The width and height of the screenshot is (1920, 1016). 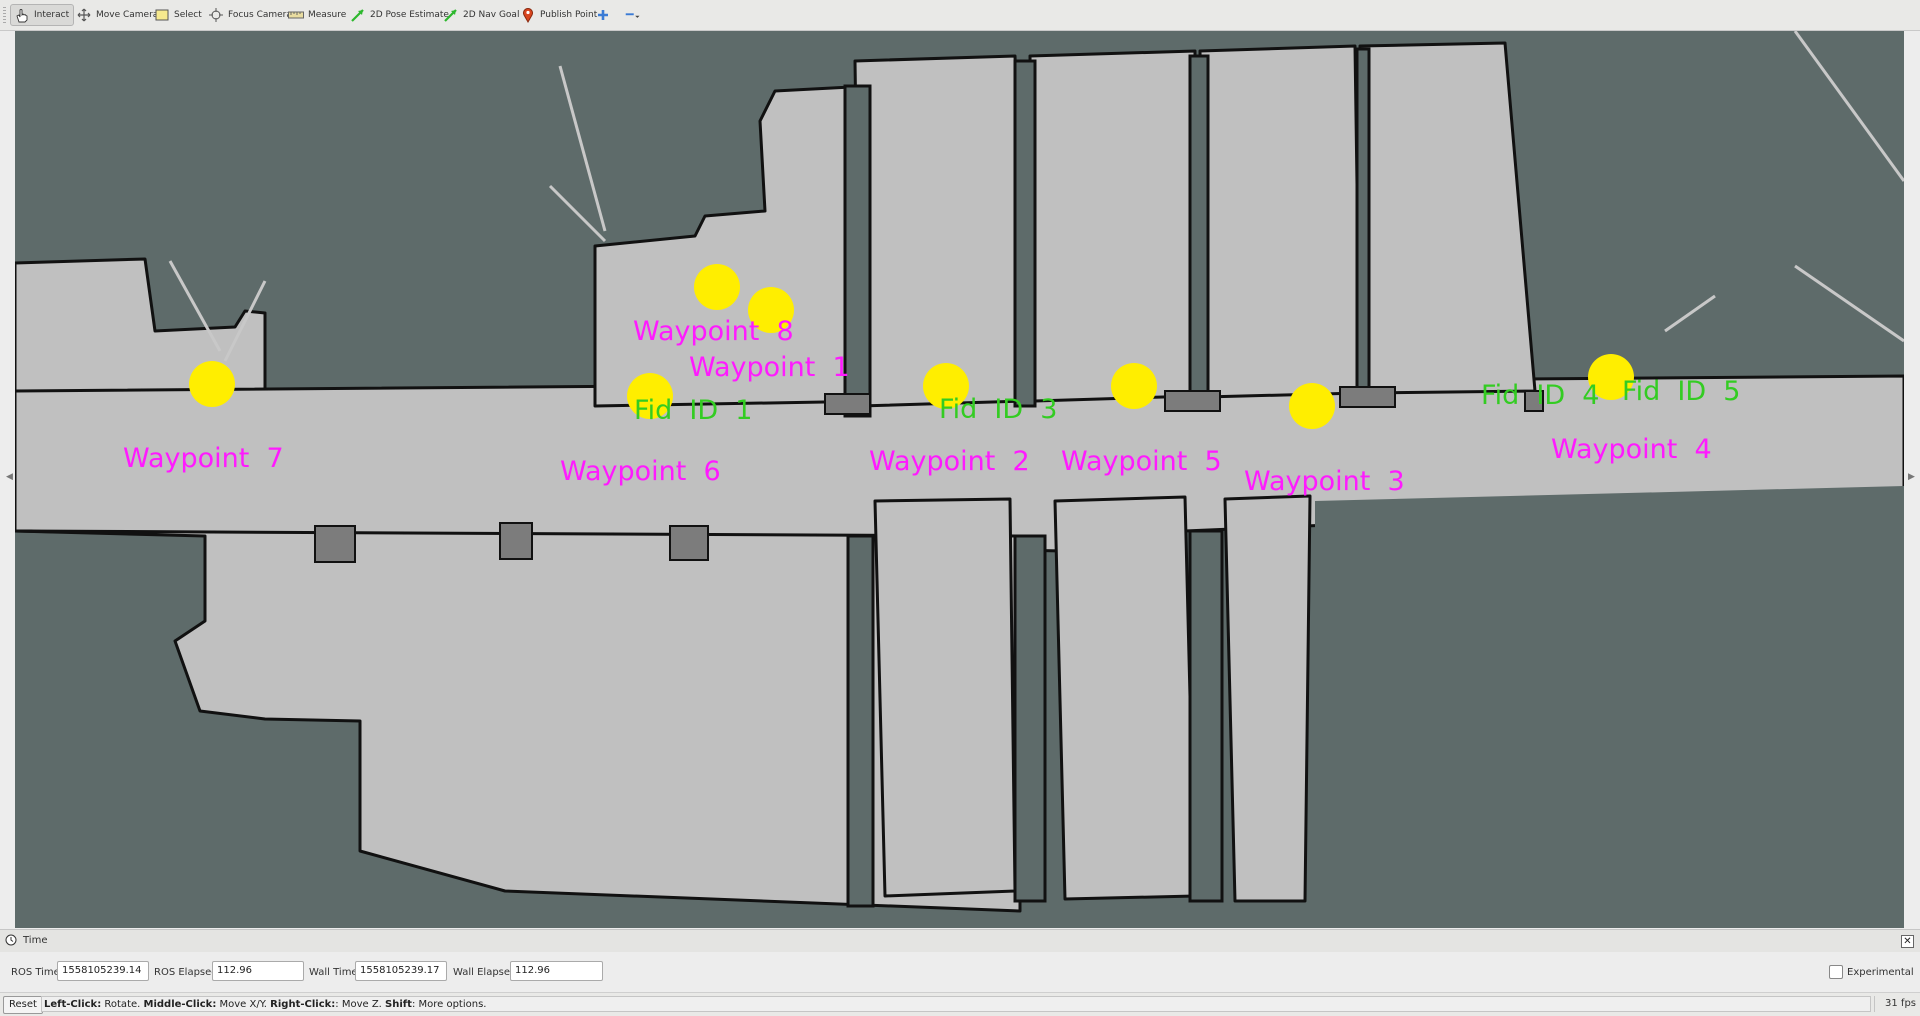 I want to click on publish-point-tool-label: Publish Point, so click(x=569, y=15).